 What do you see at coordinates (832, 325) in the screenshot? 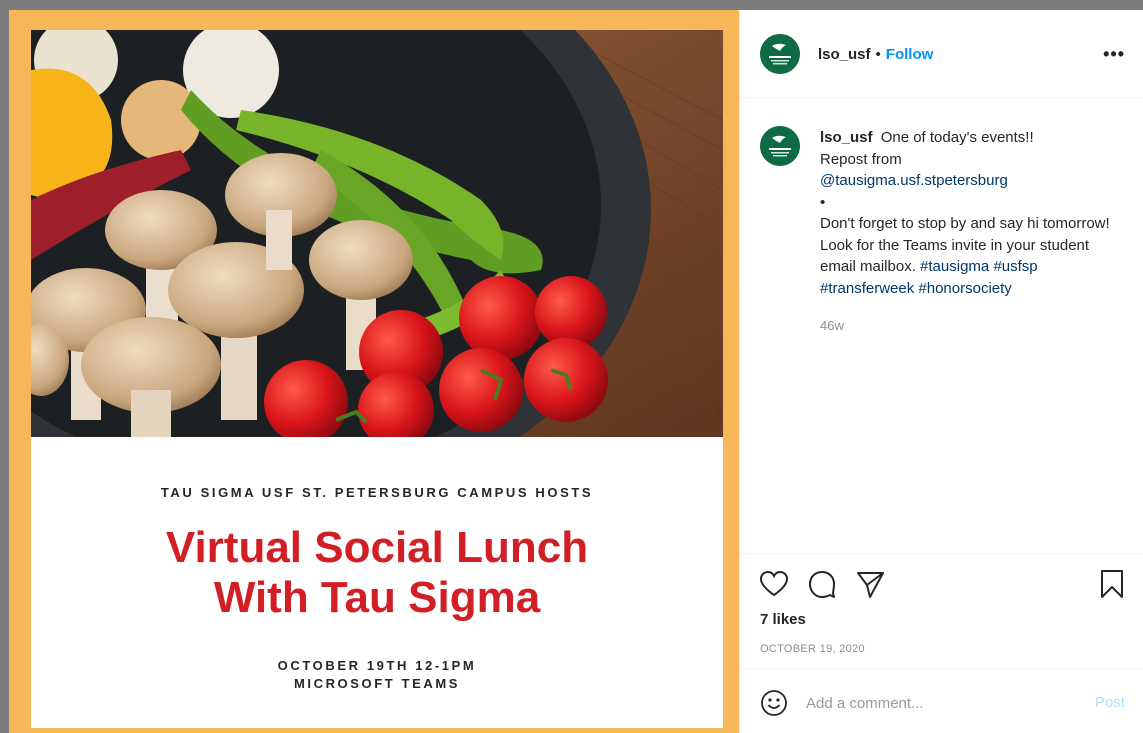
I see `post-time-ago: 46w` at bounding box center [832, 325].